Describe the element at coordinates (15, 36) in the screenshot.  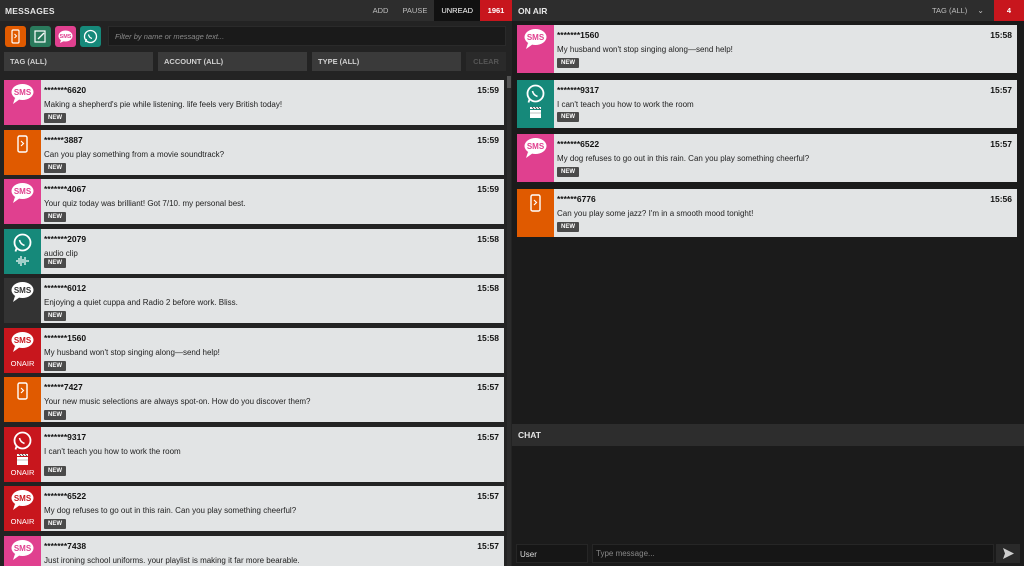
I see `phone-filter-button` at that location.